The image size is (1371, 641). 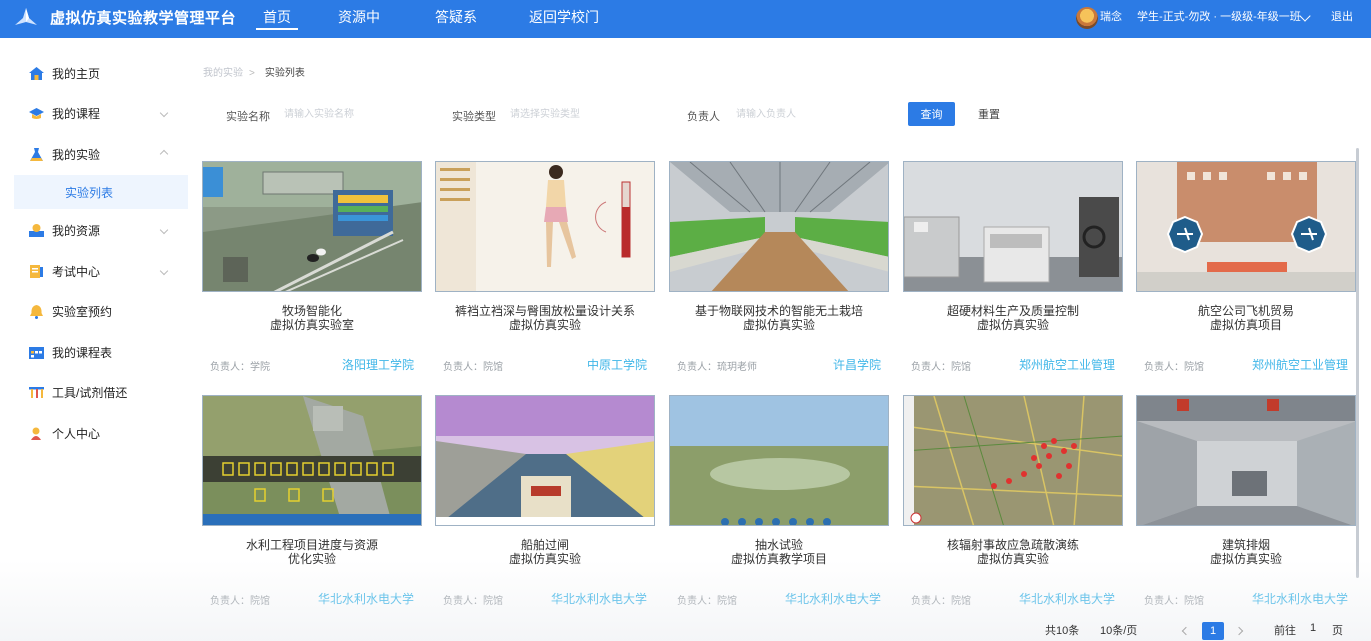 I want to click on breadcrumb: 我的实验 > 实验列表, so click(x=254, y=71).